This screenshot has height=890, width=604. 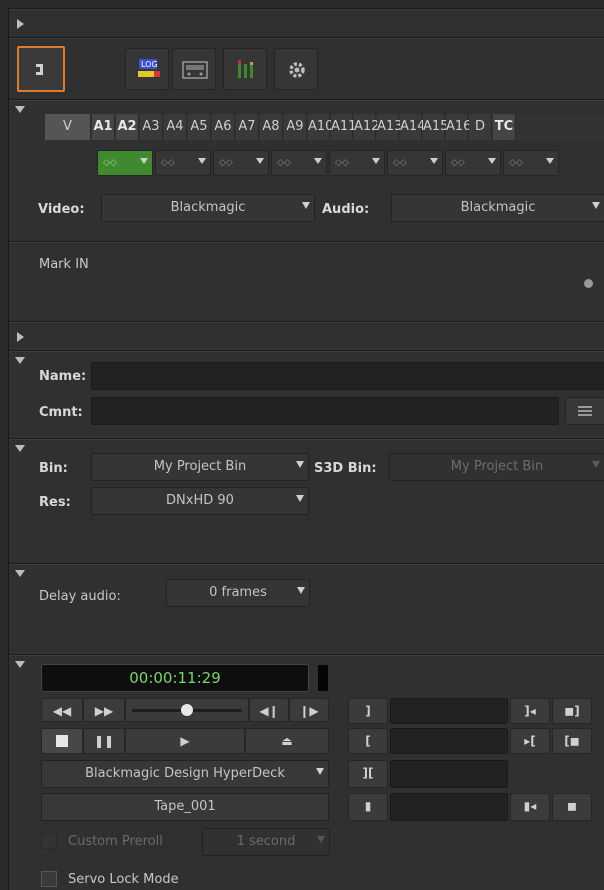 What do you see at coordinates (347, 376) in the screenshot?
I see `name-input` at bounding box center [347, 376].